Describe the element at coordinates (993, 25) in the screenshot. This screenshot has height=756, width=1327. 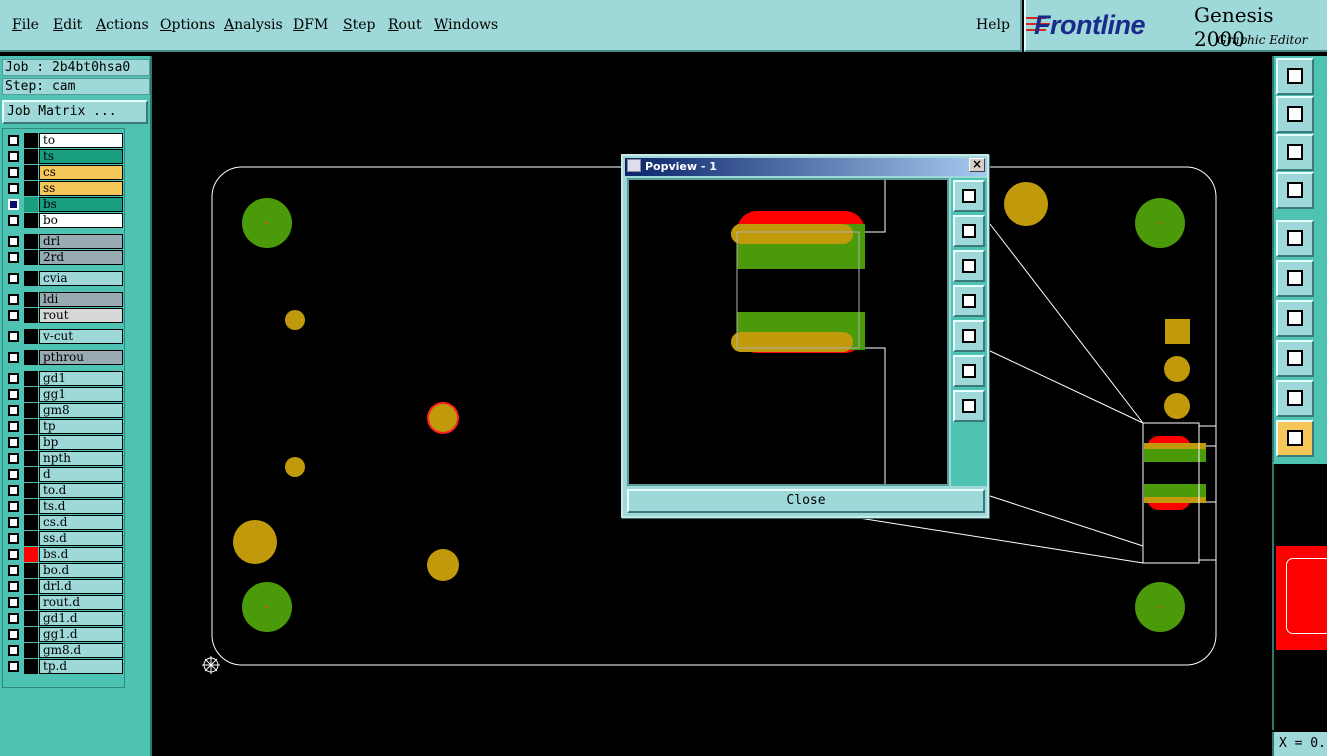
I see `menu-help: Help` at that location.